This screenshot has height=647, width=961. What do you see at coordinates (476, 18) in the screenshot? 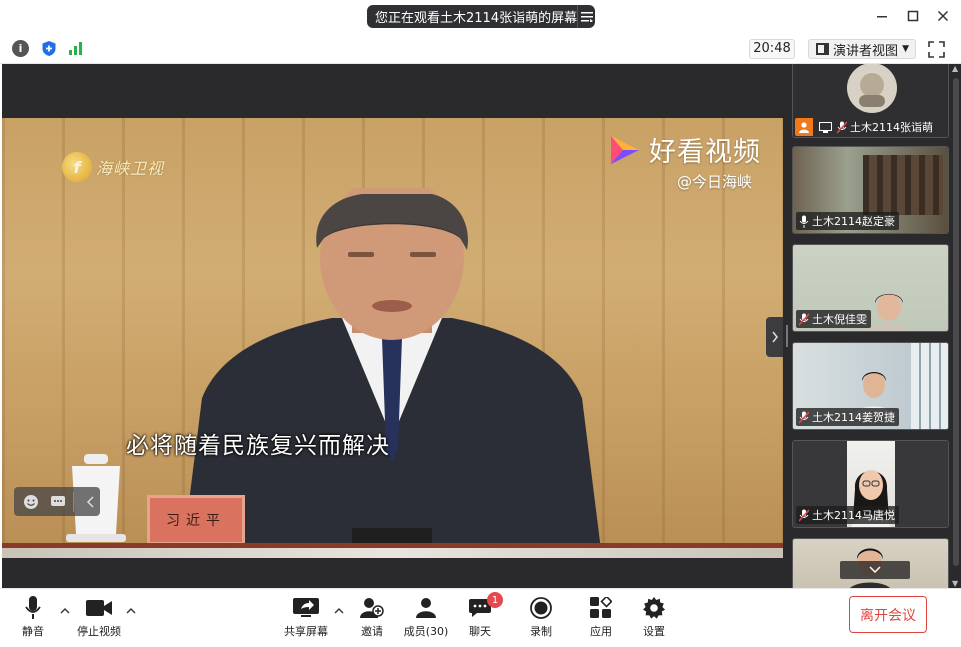
I see `share-banner-text: 您正在观看土木2114张诣萌的屏幕` at bounding box center [476, 18].